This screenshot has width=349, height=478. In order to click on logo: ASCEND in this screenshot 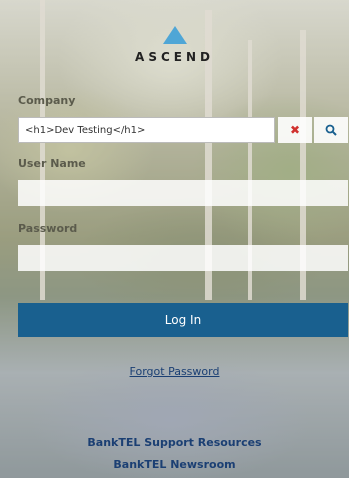, I will do `click(174, 45)`.